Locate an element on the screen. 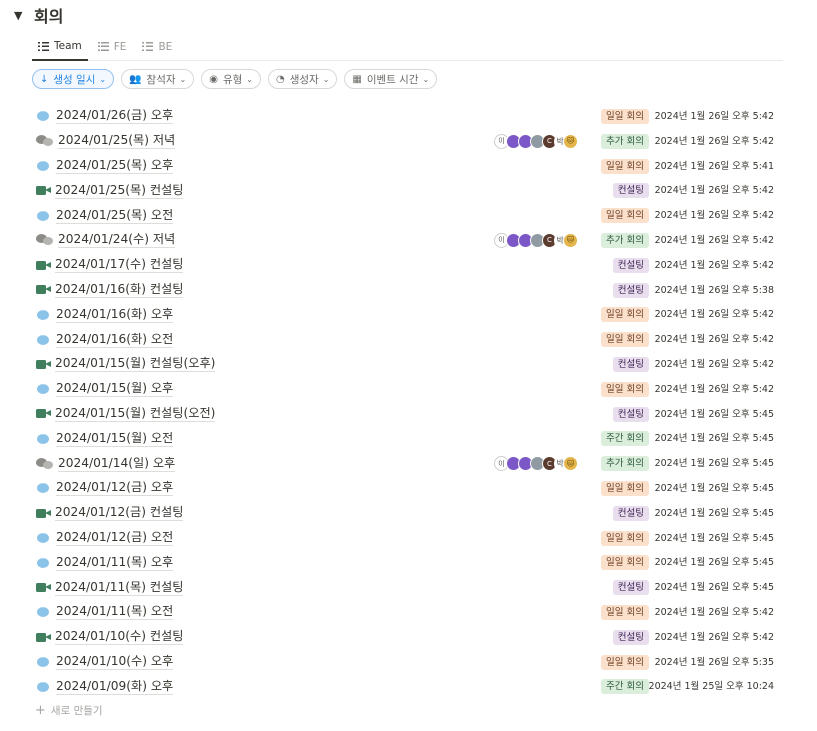  created-time: 2024년 1월 26일 오후 5:41 is located at coordinates (714, 166).